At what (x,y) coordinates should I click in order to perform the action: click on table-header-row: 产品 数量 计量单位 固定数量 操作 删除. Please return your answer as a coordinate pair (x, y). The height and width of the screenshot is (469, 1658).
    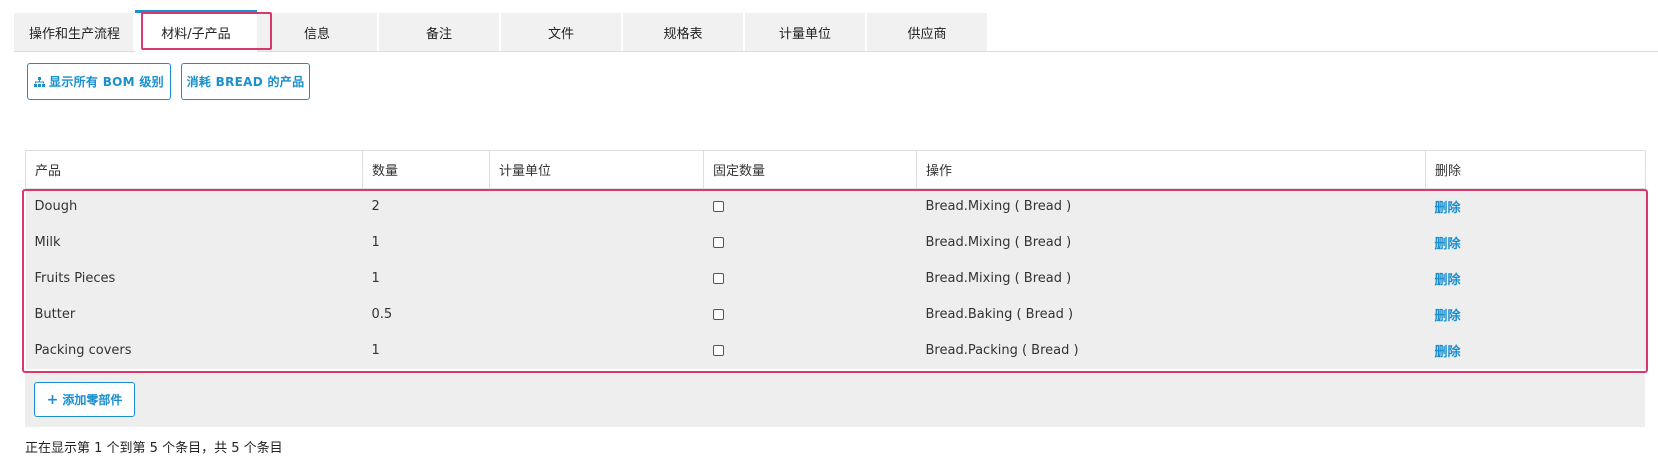
    Looking at the image, I should click on (835, 169).